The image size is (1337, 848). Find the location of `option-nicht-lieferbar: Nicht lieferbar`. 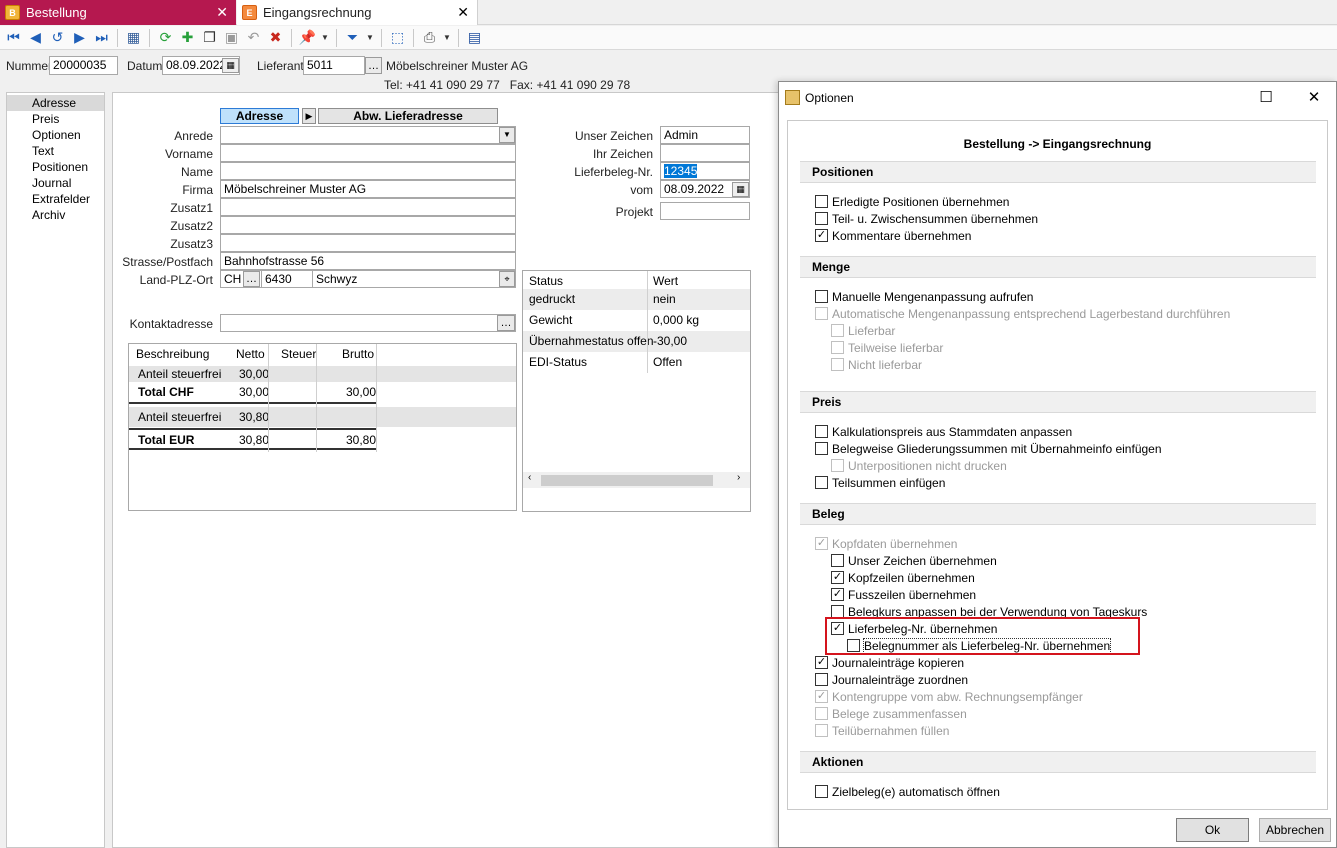

option-nicht-lieferbar: Nicht lieferbar is located at coordinates (876, 364).